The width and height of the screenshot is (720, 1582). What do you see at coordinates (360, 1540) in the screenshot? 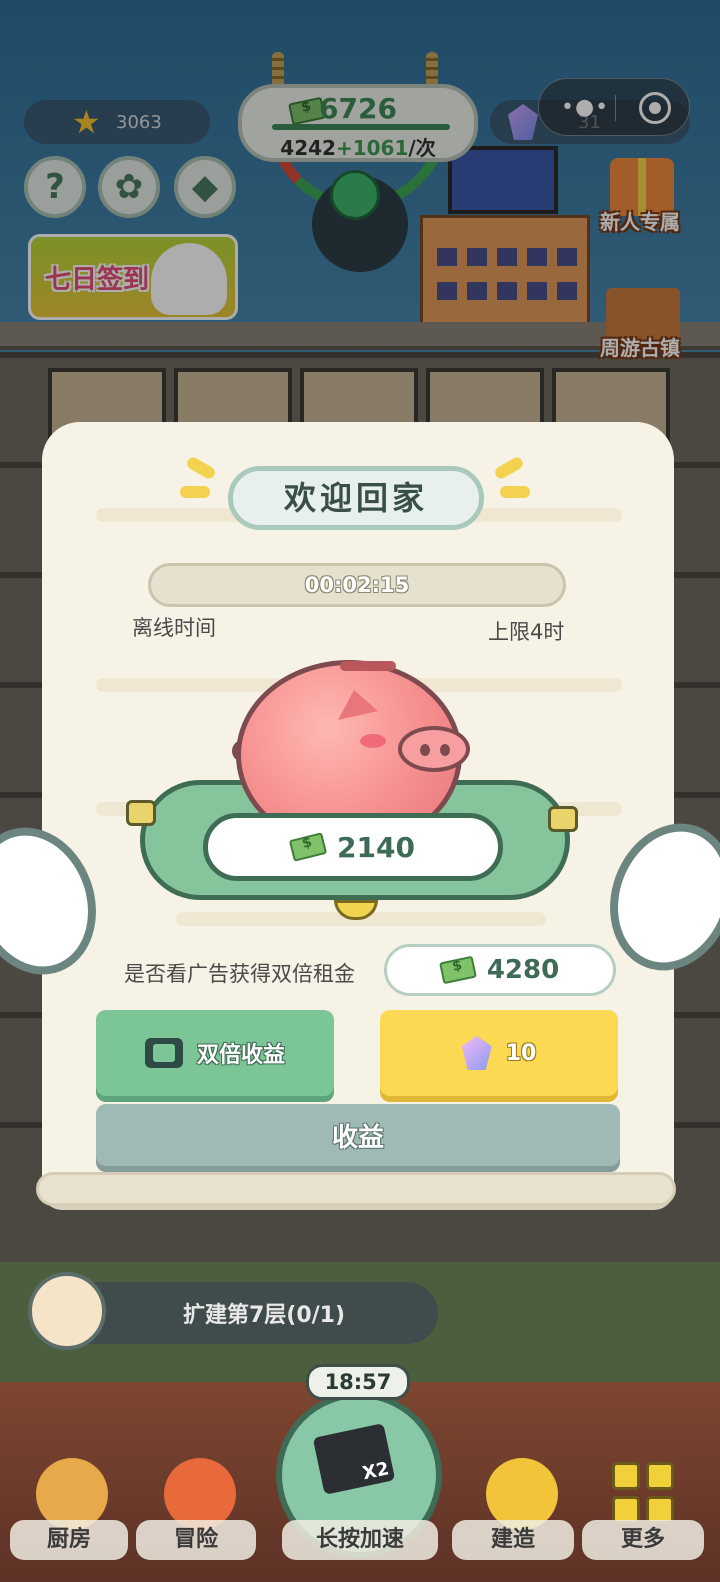
I see `nav-speed-up: 长按加速` at bounding box center [360, 1540].